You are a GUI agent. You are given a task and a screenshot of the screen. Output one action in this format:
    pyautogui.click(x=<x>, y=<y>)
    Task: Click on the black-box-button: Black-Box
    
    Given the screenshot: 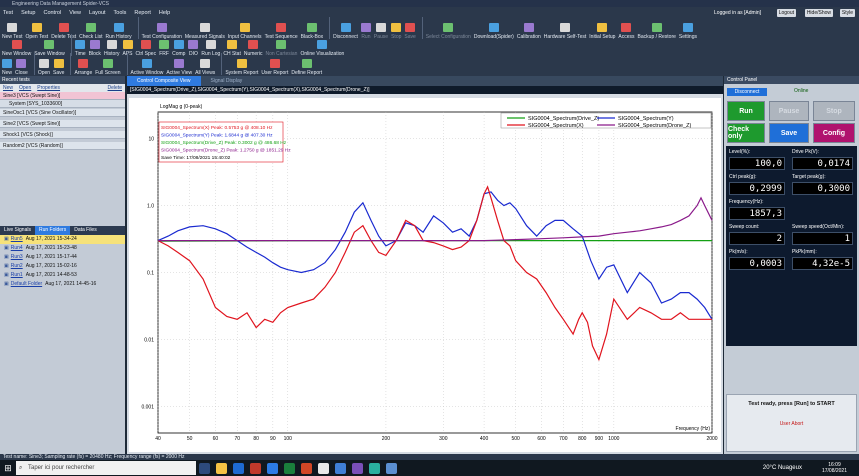 What is the action you would take?
    pyautogui.click(x=312, y=31)
    